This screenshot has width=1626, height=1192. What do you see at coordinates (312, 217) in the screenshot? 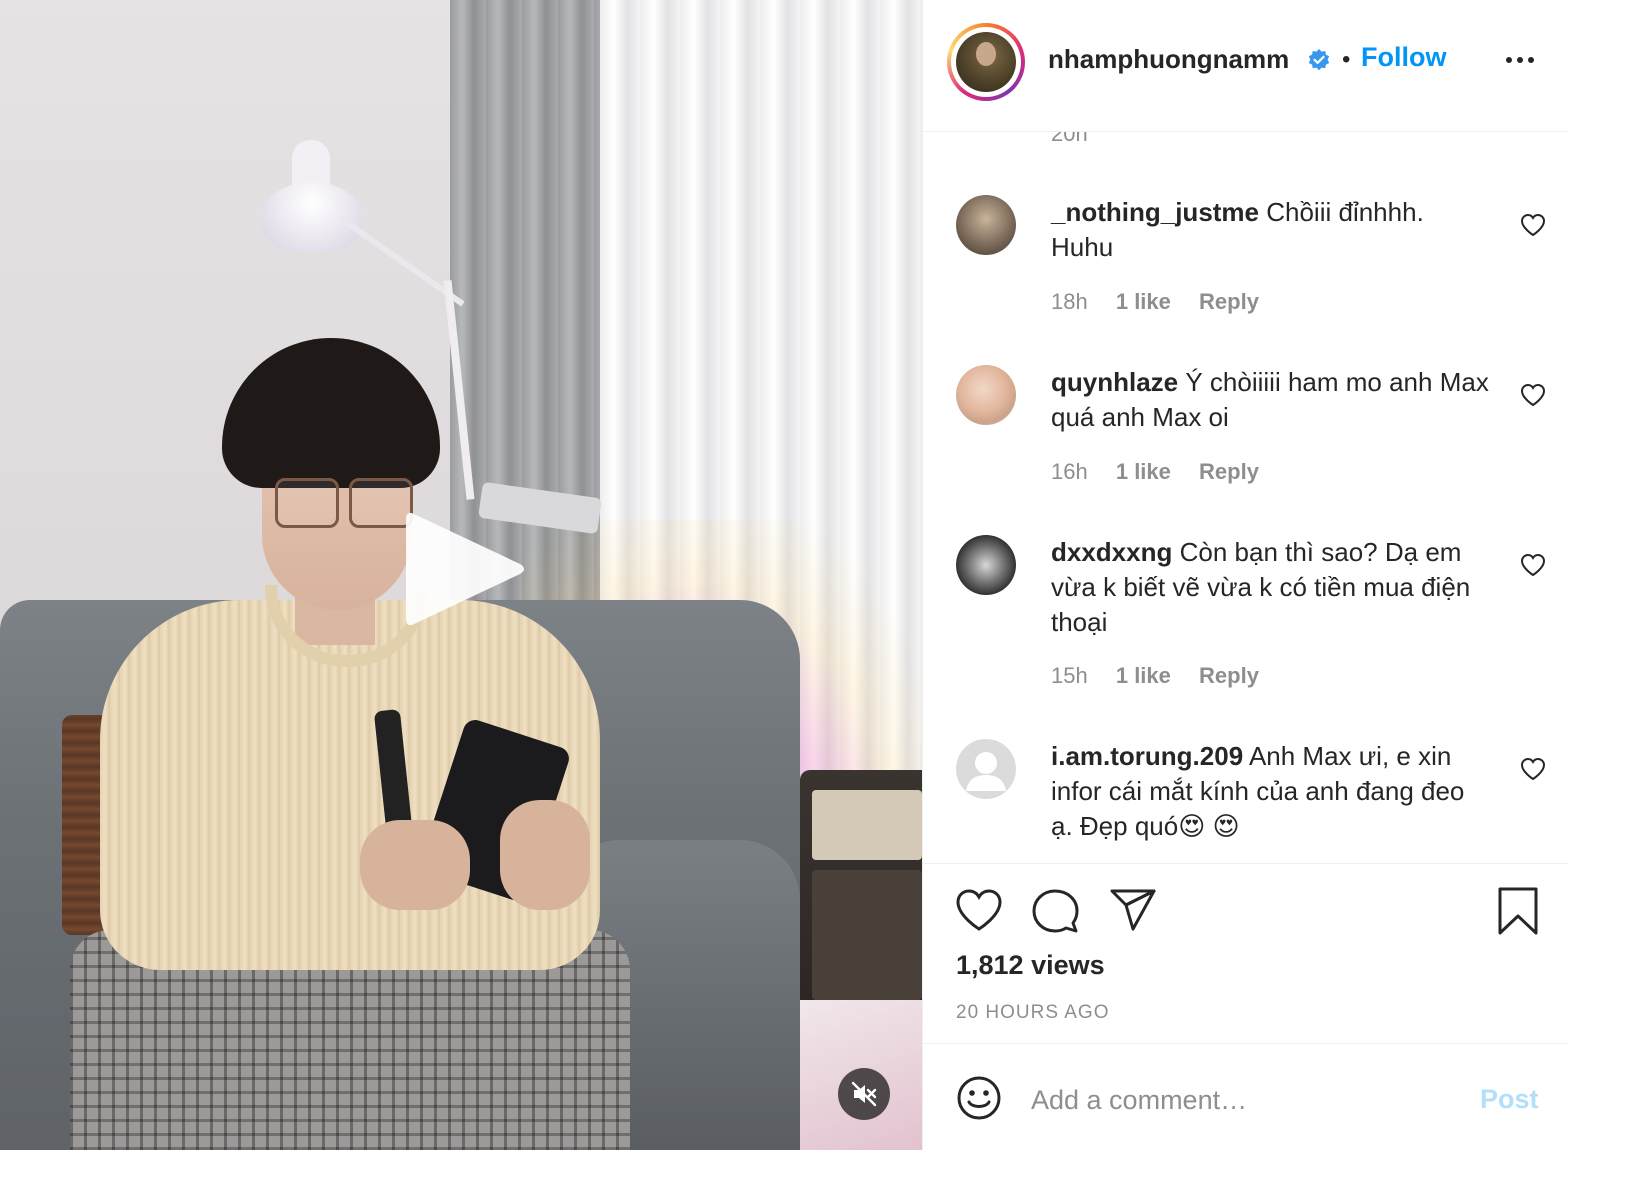
I see `video-lamp-shade` at bounding box center [312, 217].